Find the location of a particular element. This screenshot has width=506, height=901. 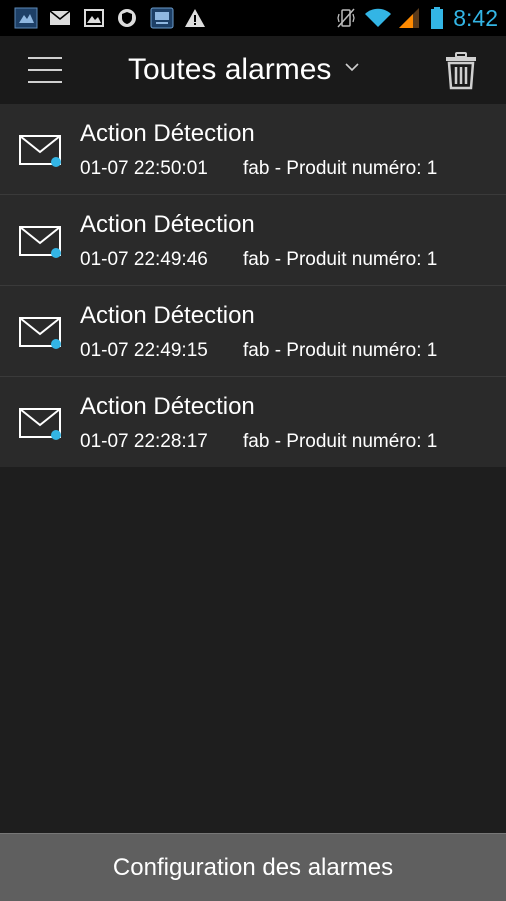

alarm-timestamp: 01-07 22:50:01 is located at coordinates (144, 168).